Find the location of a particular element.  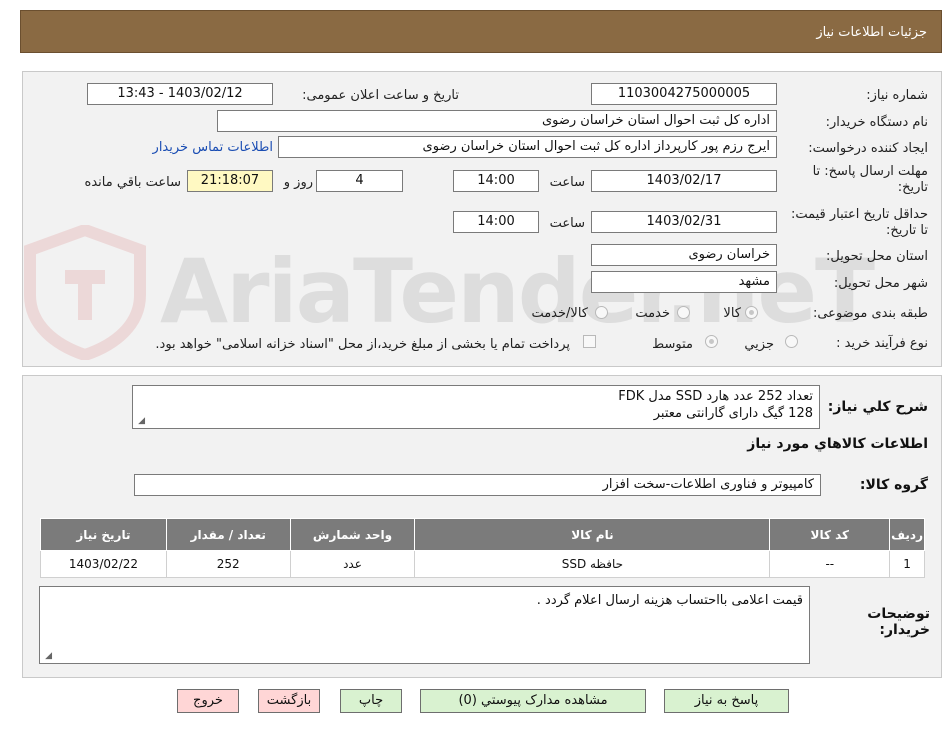

col-code-header: کد کالا is located at coordinates (830, 534).